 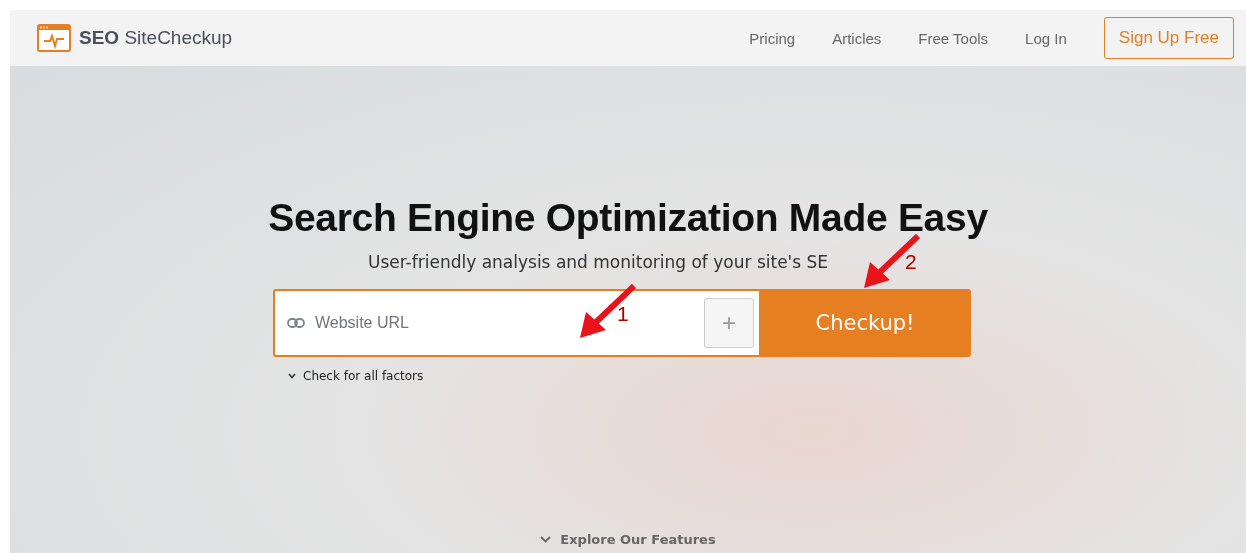 I want to click on browser-pulse-icon, so click(x=54, y=38).